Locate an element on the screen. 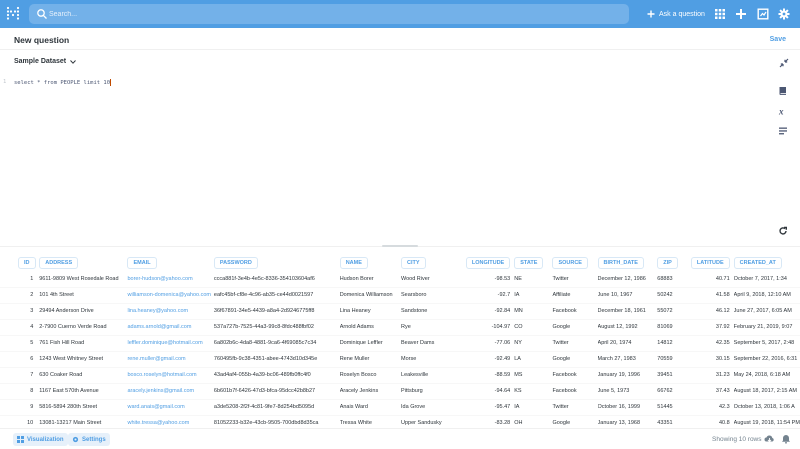 This screenshot has height=449, width=800. table-cell: January 19, 1996 is located at coordinates (627, 375).